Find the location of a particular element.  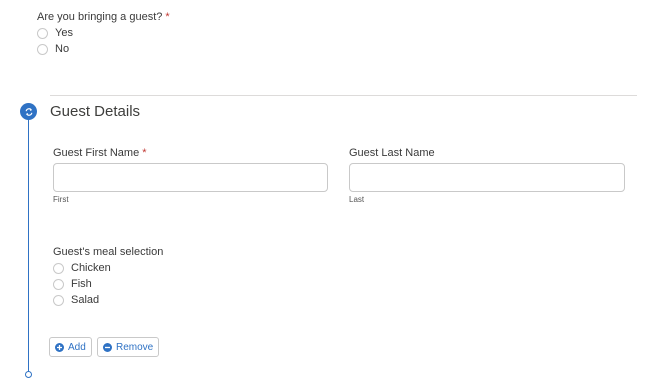

guest-first-name-input is located at coordinates (190, 177).